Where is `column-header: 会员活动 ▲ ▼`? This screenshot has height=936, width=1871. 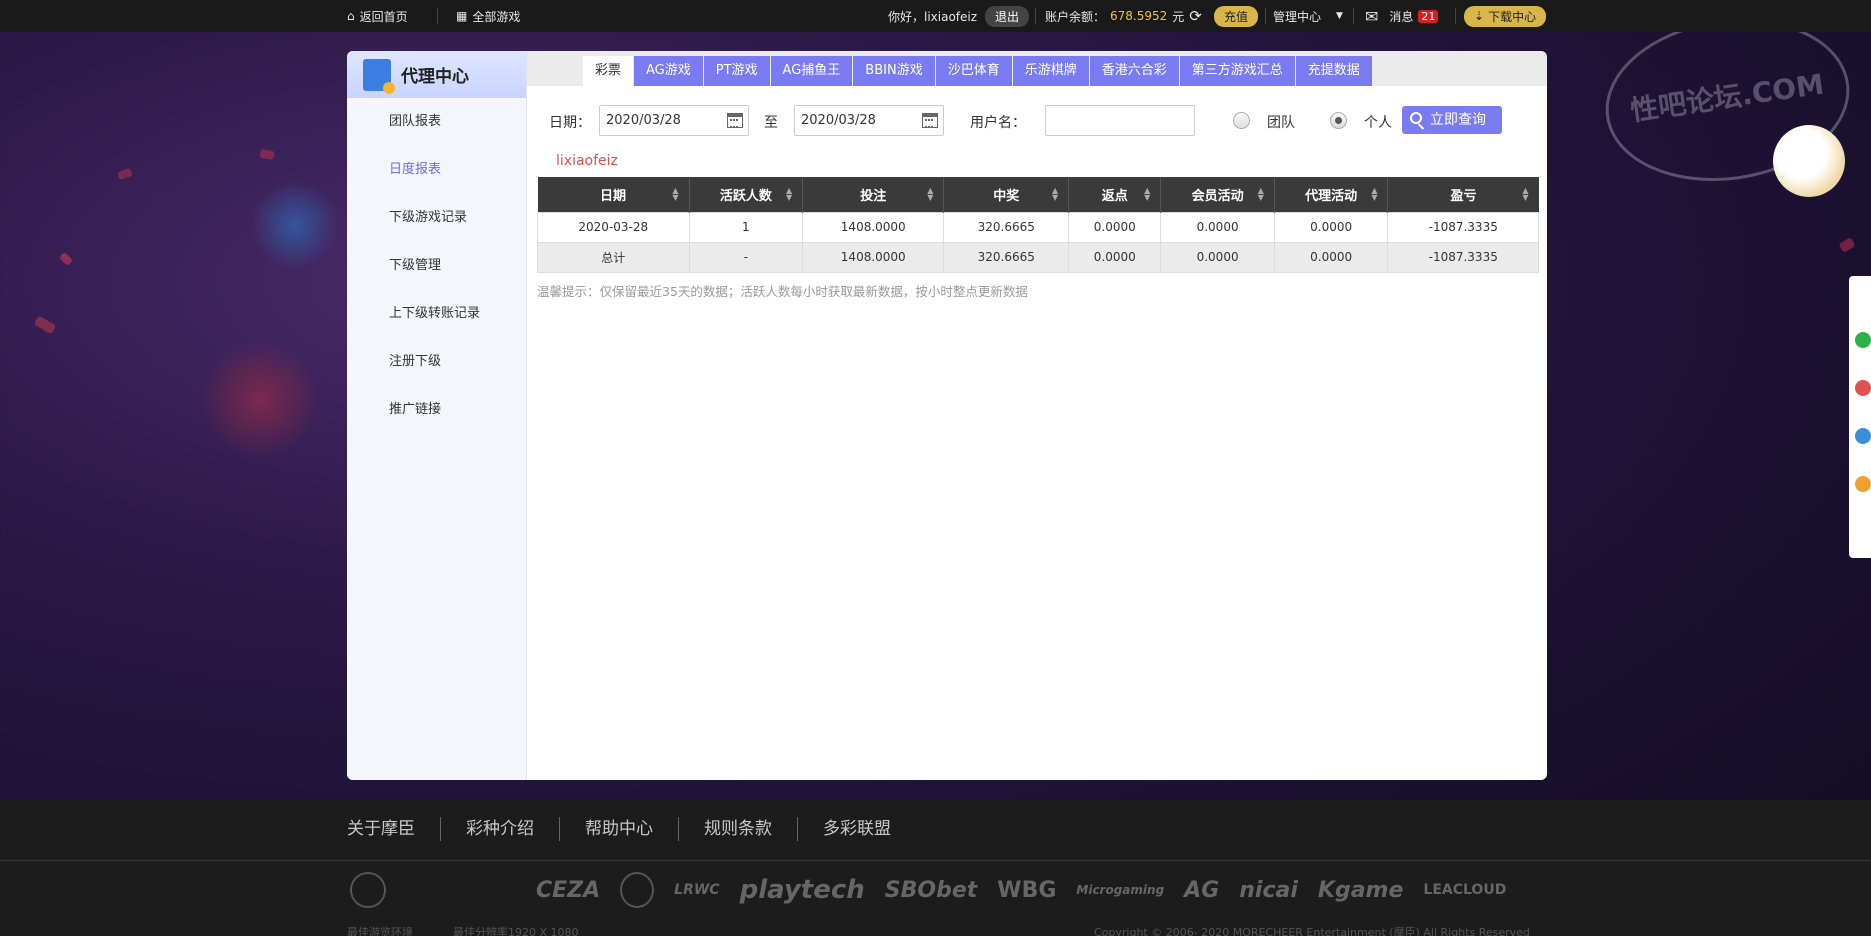 column-header: 会员活动 ▲ ▼ is located at coordinates (1217, 194).